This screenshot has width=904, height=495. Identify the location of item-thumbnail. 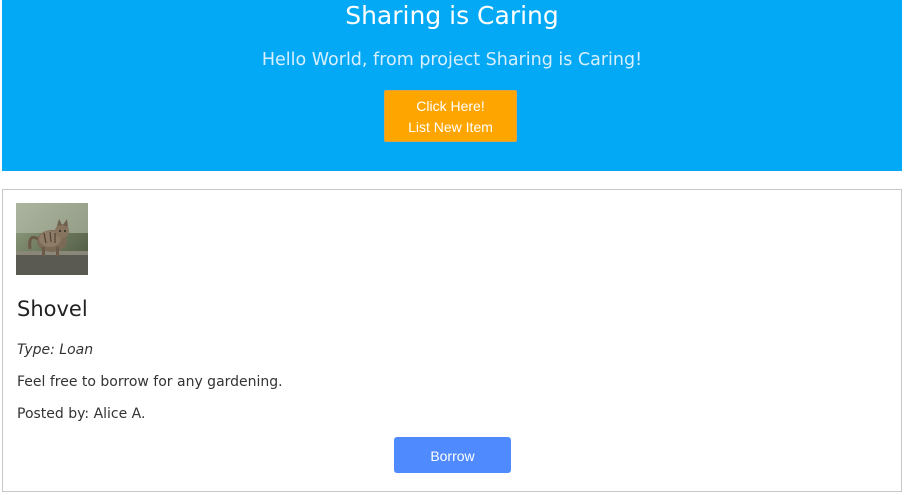
(52, 239).